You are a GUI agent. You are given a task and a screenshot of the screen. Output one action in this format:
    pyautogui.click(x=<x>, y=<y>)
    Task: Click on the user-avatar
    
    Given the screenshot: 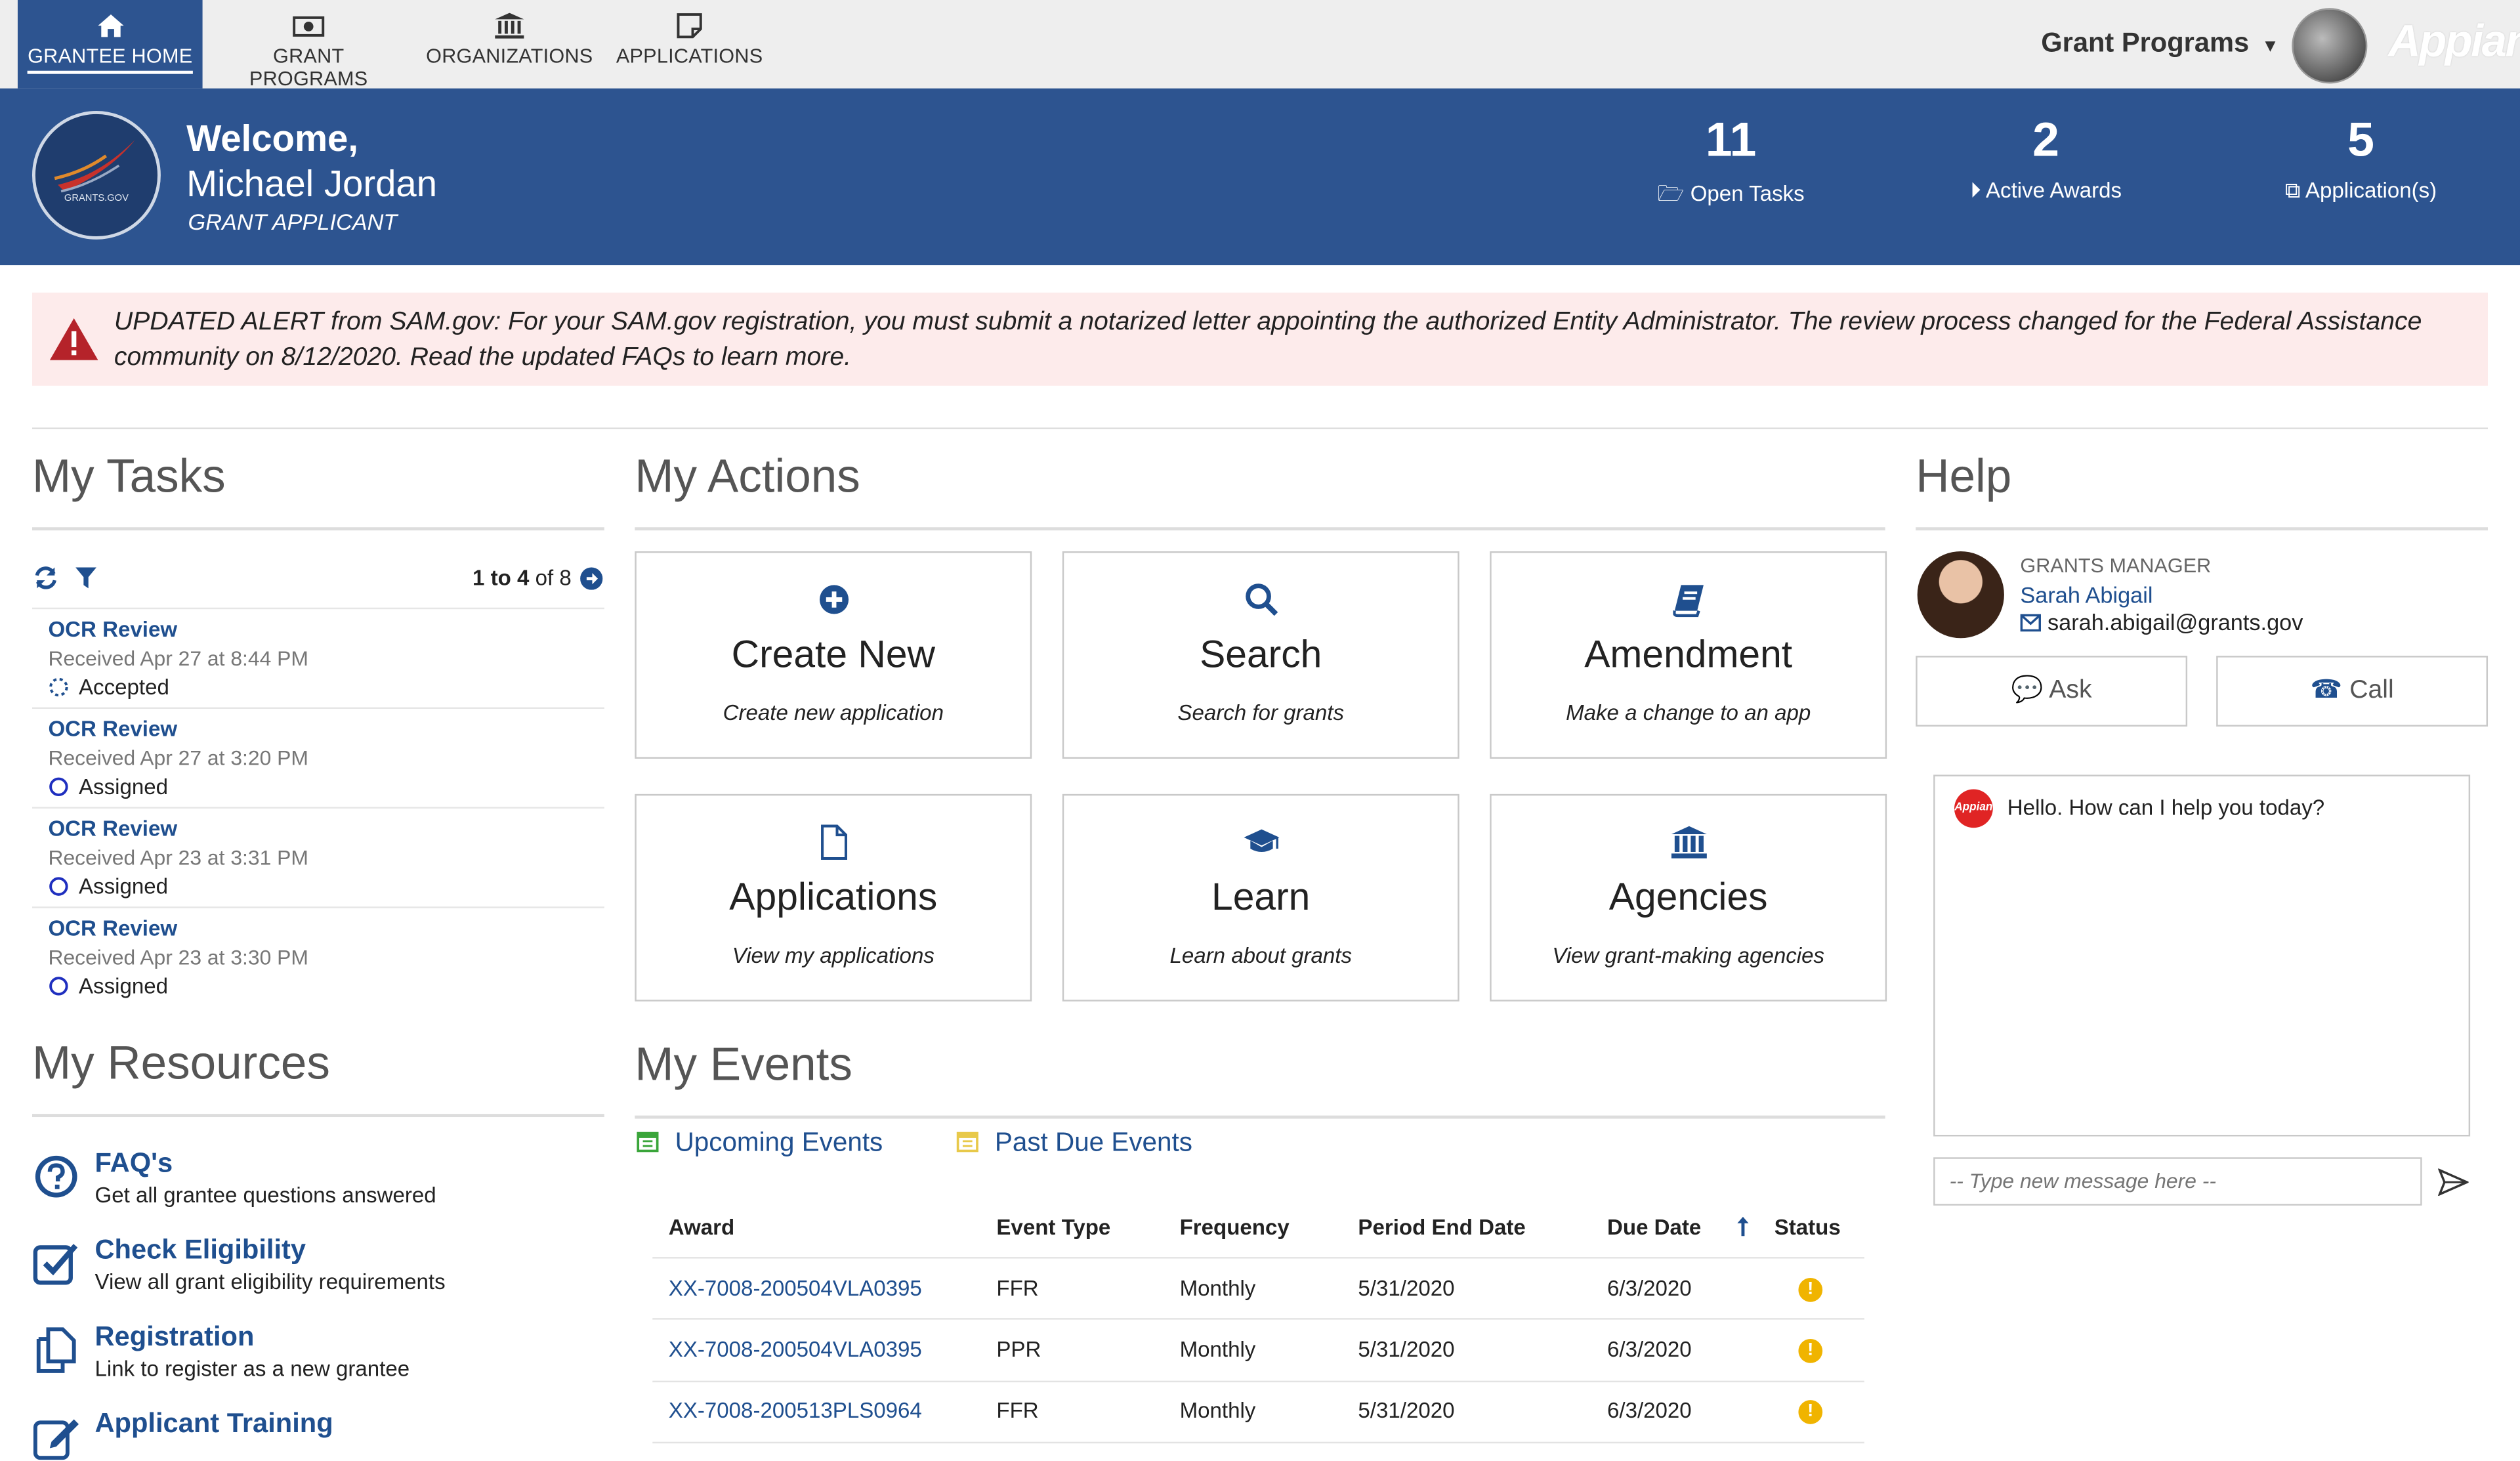 What is the action you would take?
    pyautogui.click(x=2330, y=46)
    